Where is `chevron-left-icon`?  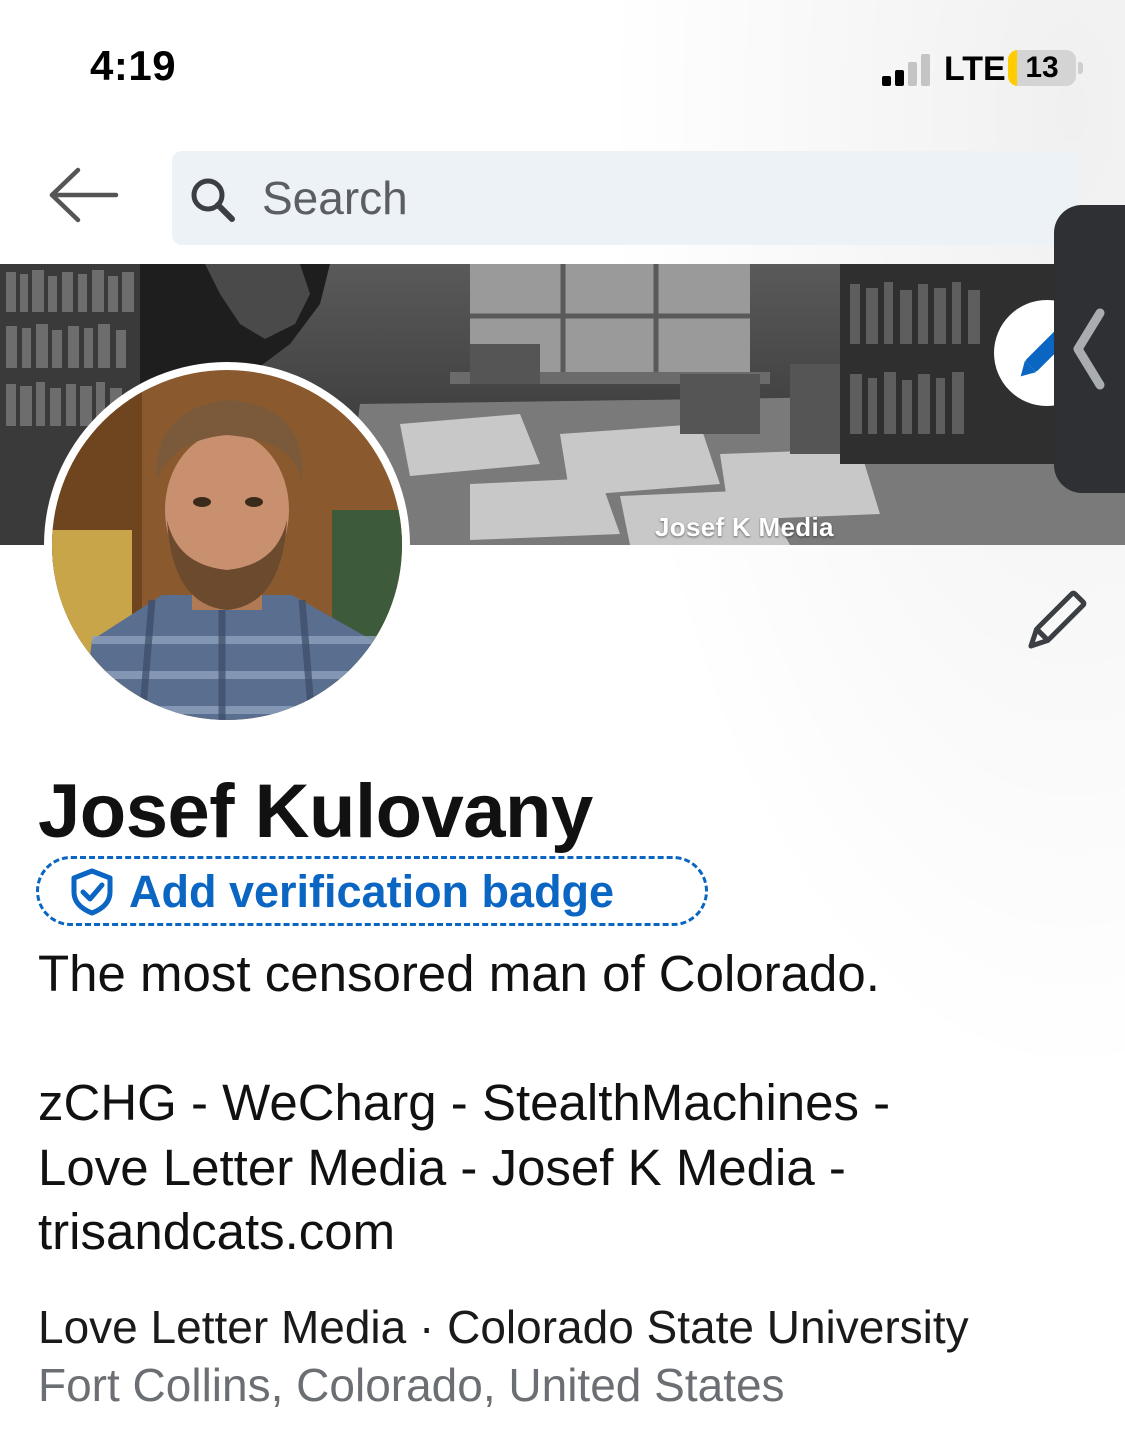
chevron-left-icon is located at coordinates (1089, 349).